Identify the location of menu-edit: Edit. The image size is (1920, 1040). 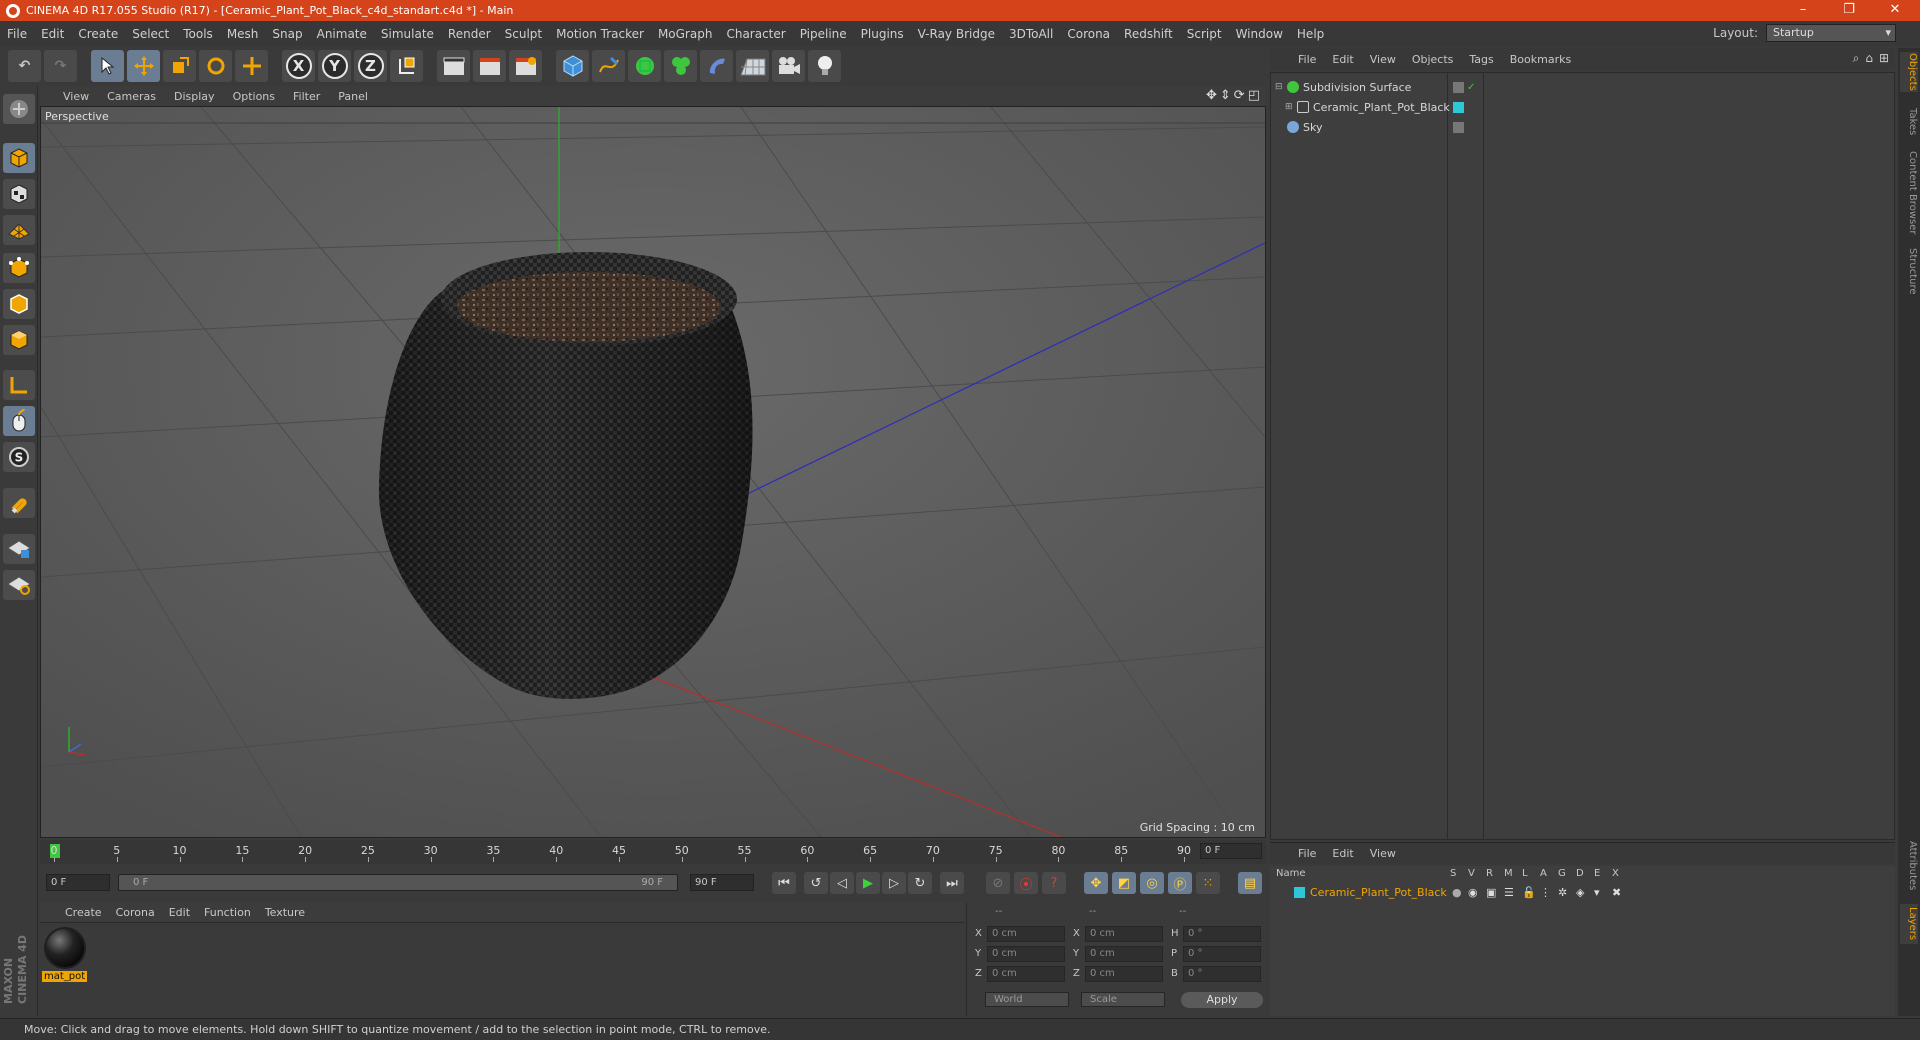
(52, 34).